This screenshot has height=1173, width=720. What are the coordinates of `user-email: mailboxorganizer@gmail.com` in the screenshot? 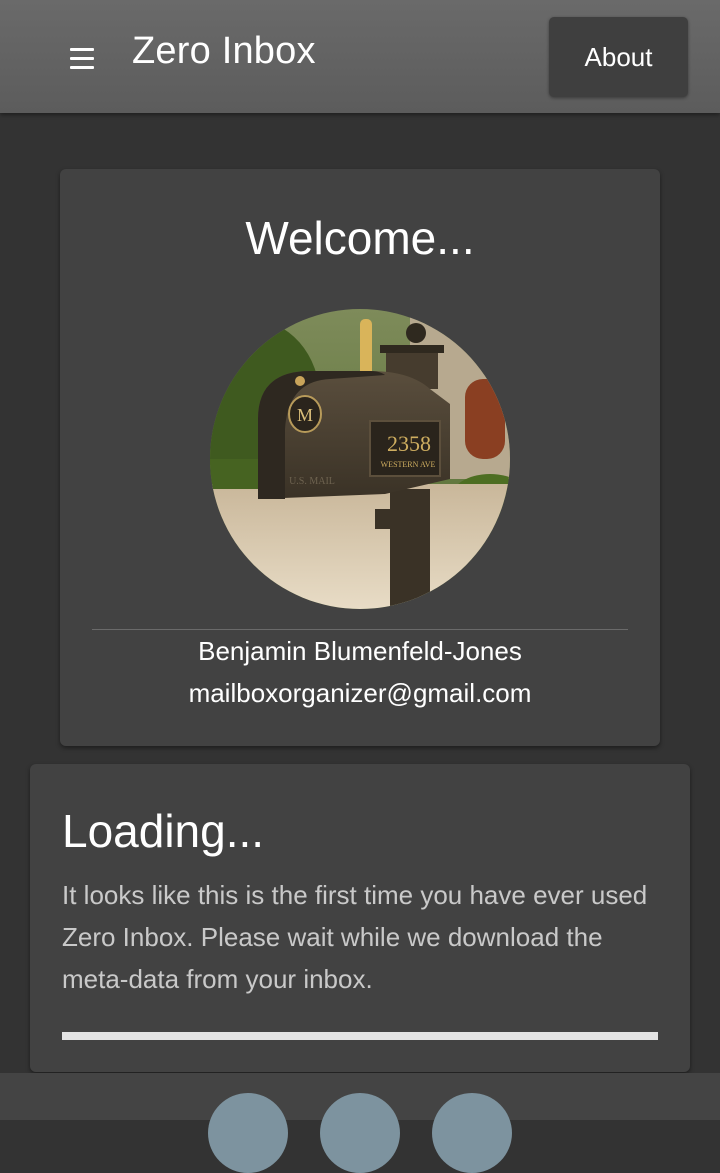 It's located at (360, 693).